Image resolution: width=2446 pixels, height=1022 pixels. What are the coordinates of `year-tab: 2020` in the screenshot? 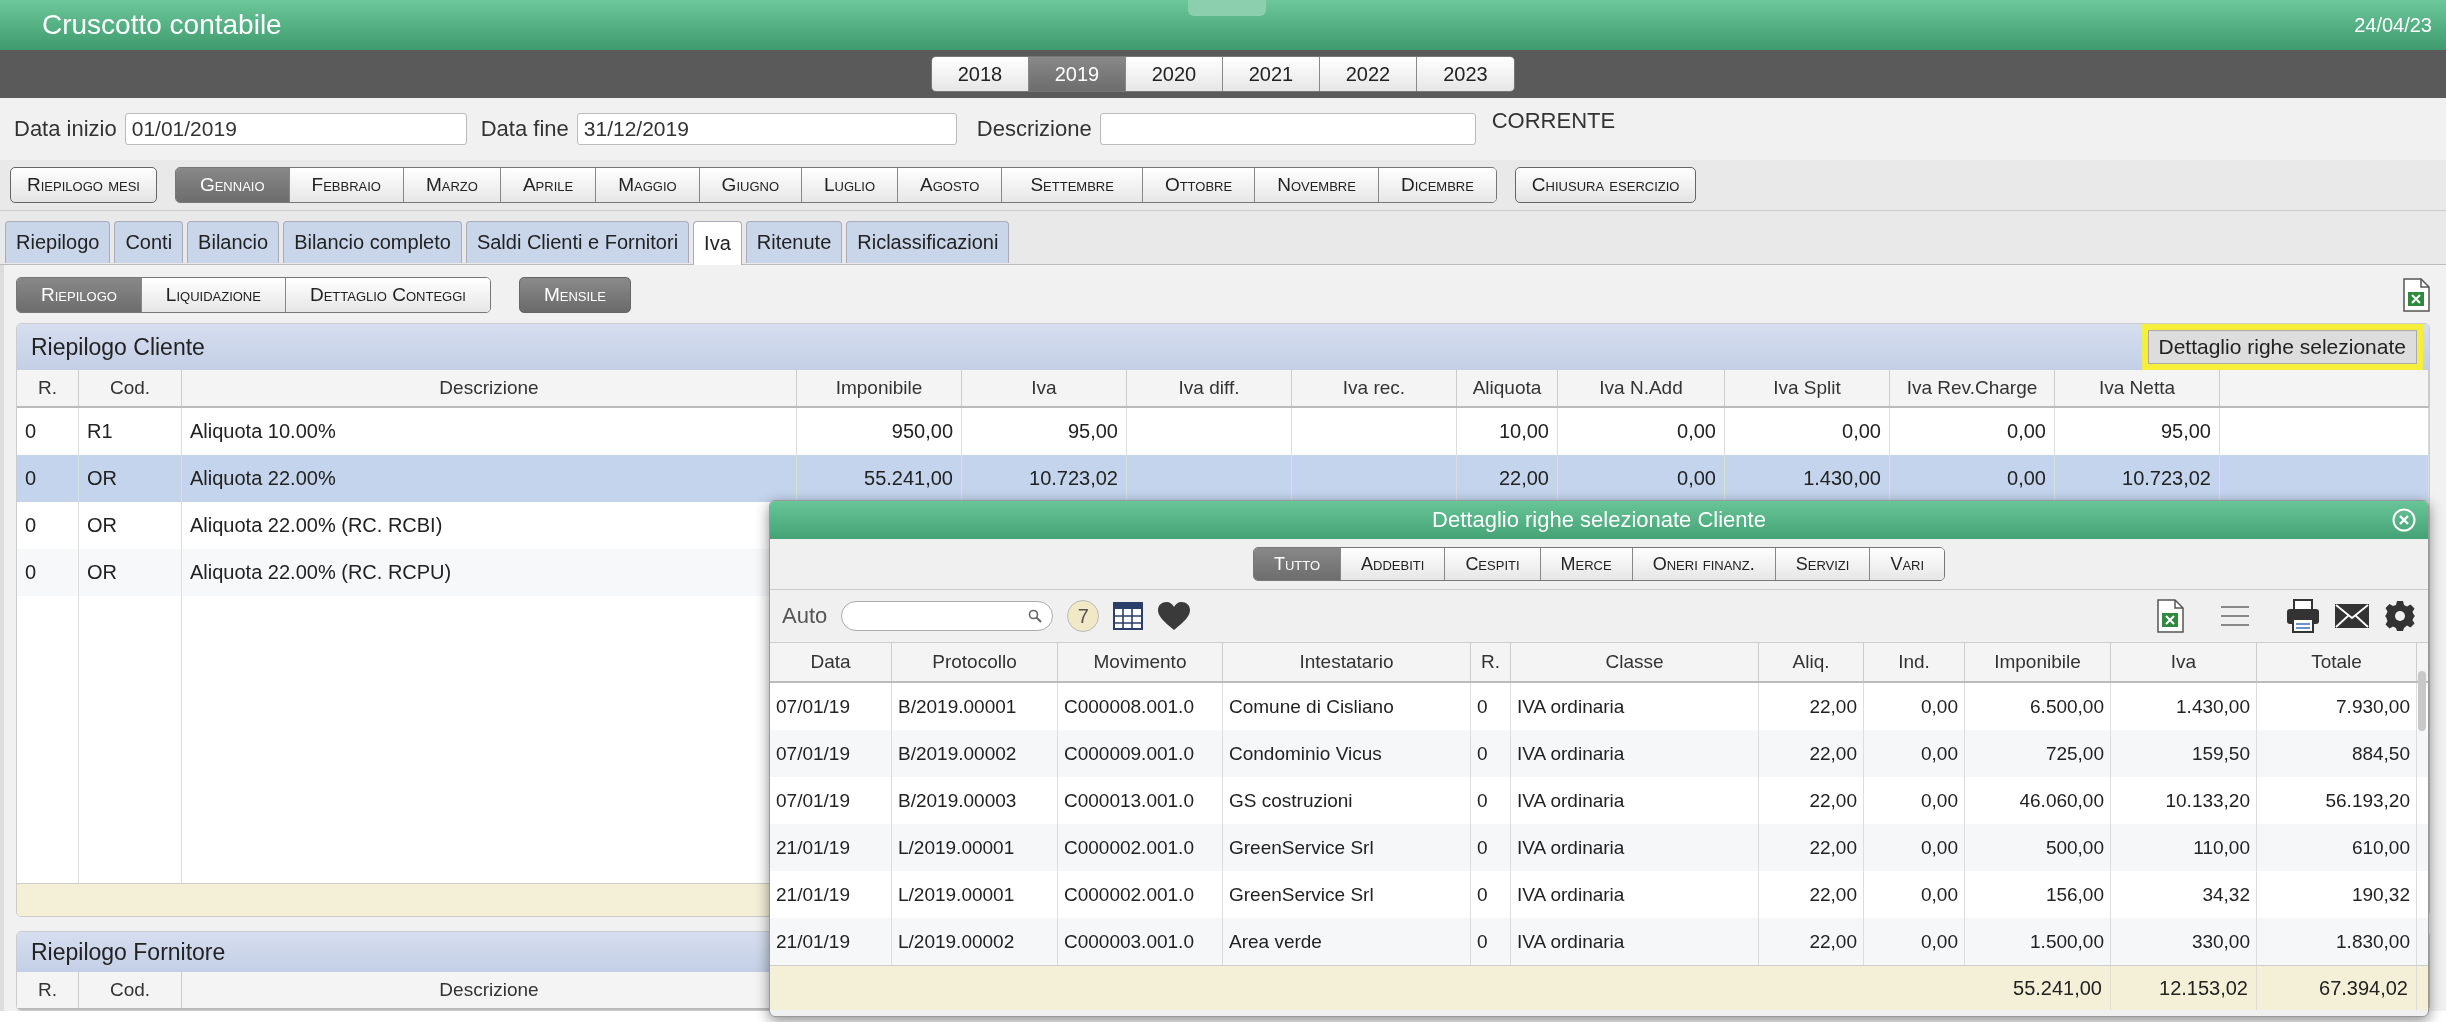 It's located at (1174, 74).